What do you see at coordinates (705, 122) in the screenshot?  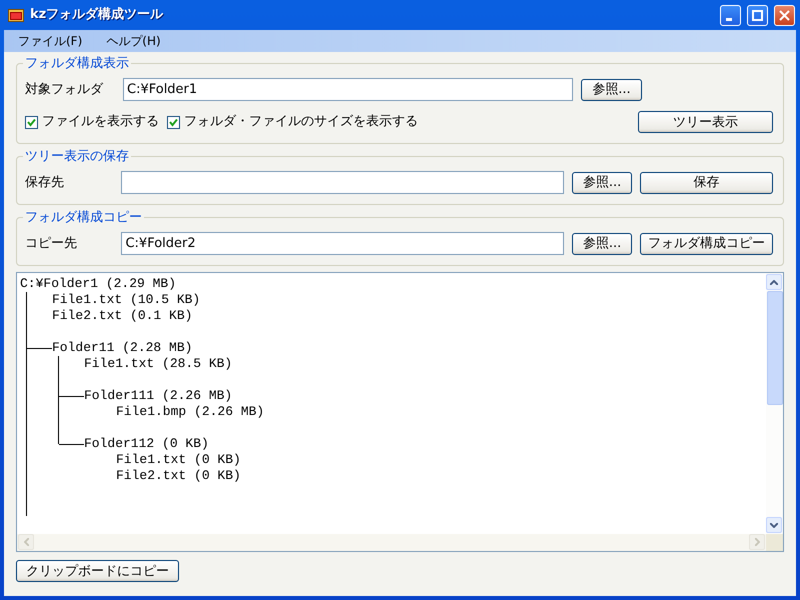 I see `tree-view-button: ツリー表示` at bounding box center [705, 122].